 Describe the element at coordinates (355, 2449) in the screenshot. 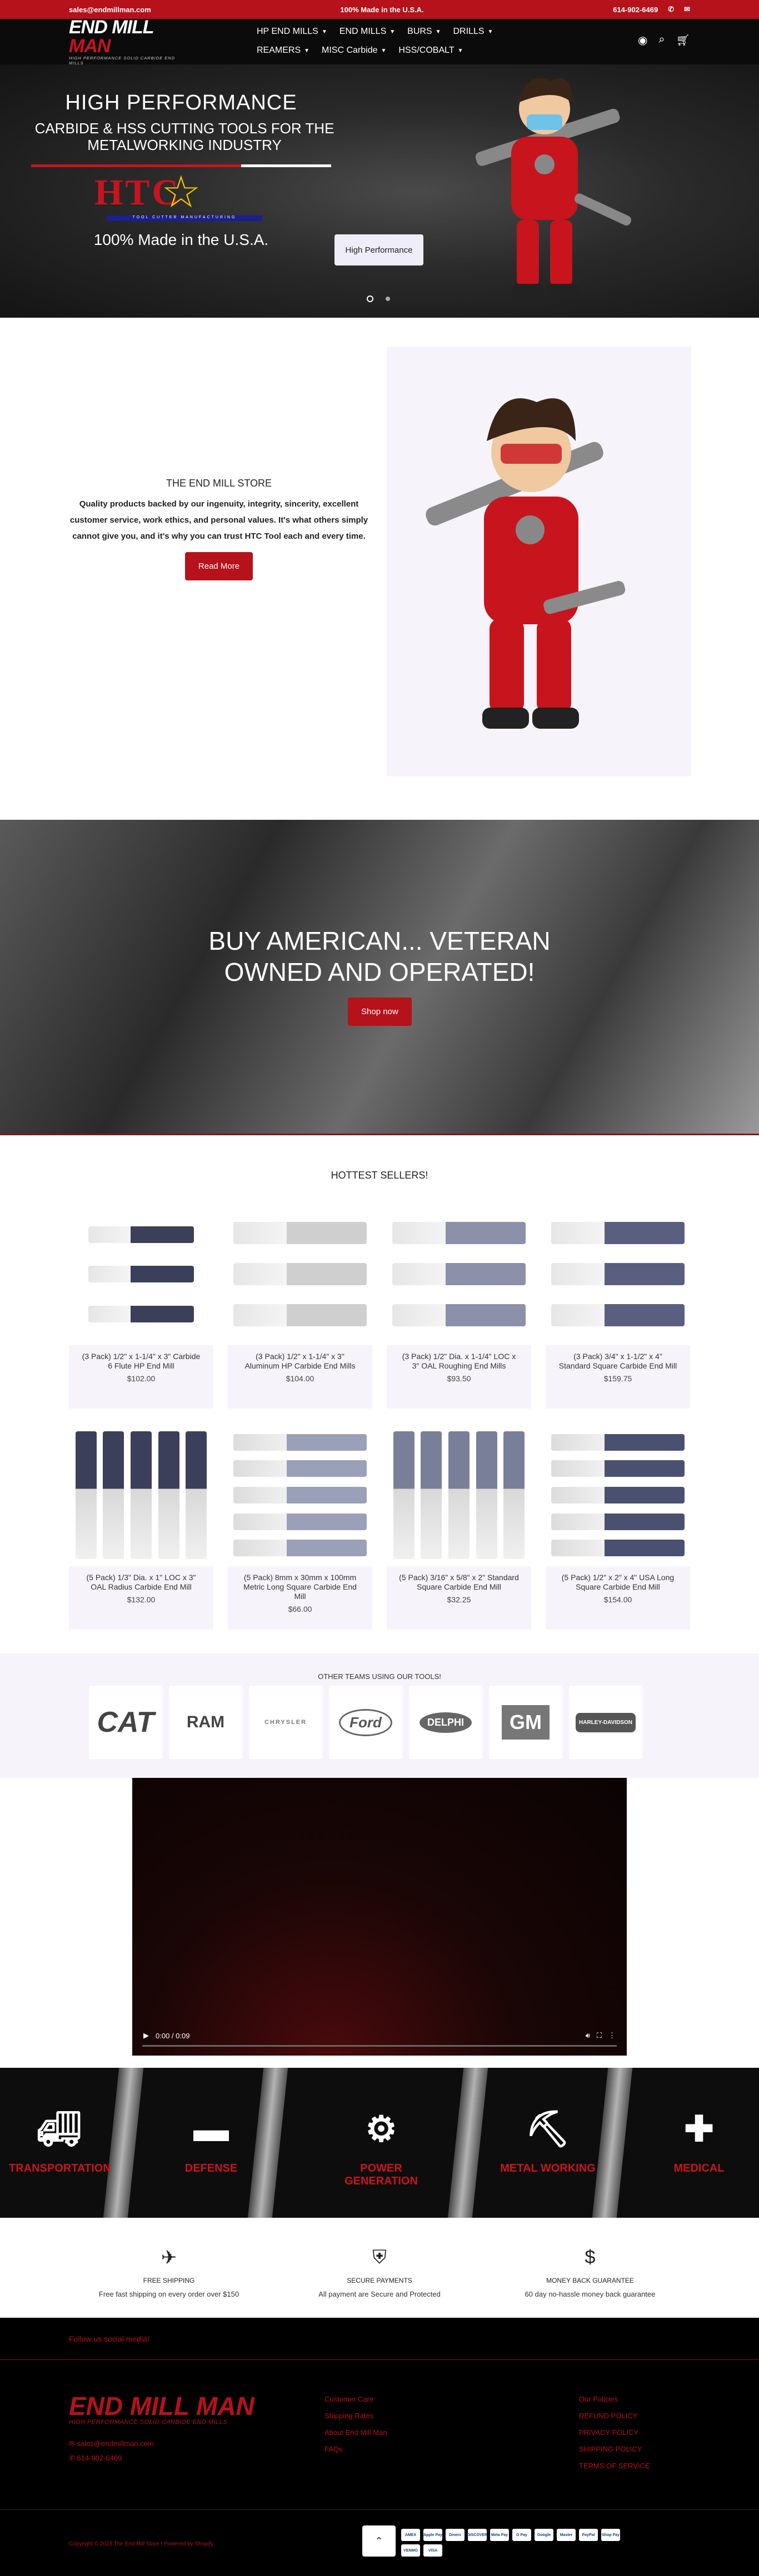

I see `footer-link: FAQs` at that location.